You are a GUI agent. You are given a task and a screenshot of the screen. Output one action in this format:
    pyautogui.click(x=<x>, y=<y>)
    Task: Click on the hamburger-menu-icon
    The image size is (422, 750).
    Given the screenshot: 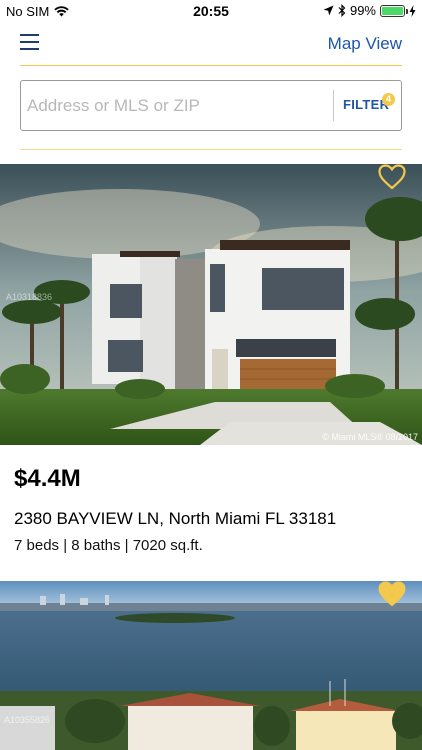 What is the action you would take?
    pyautogui.click(x=29, y=42)
    